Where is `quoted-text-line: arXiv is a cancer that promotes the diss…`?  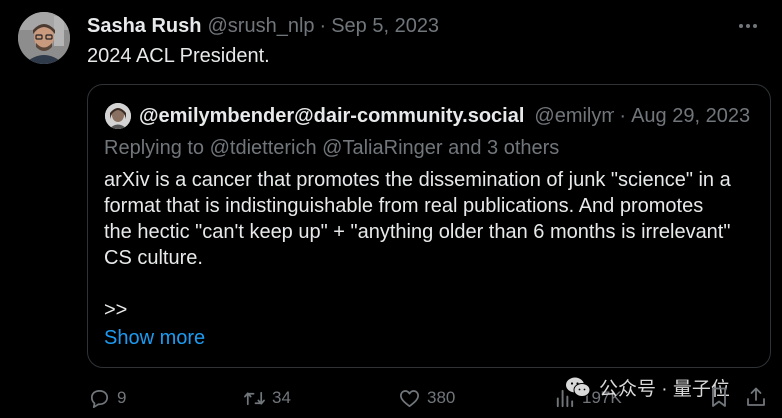
quoted-text-line: arXiv is a cancer that promotes the diss… is located at coordinates (417, 180).